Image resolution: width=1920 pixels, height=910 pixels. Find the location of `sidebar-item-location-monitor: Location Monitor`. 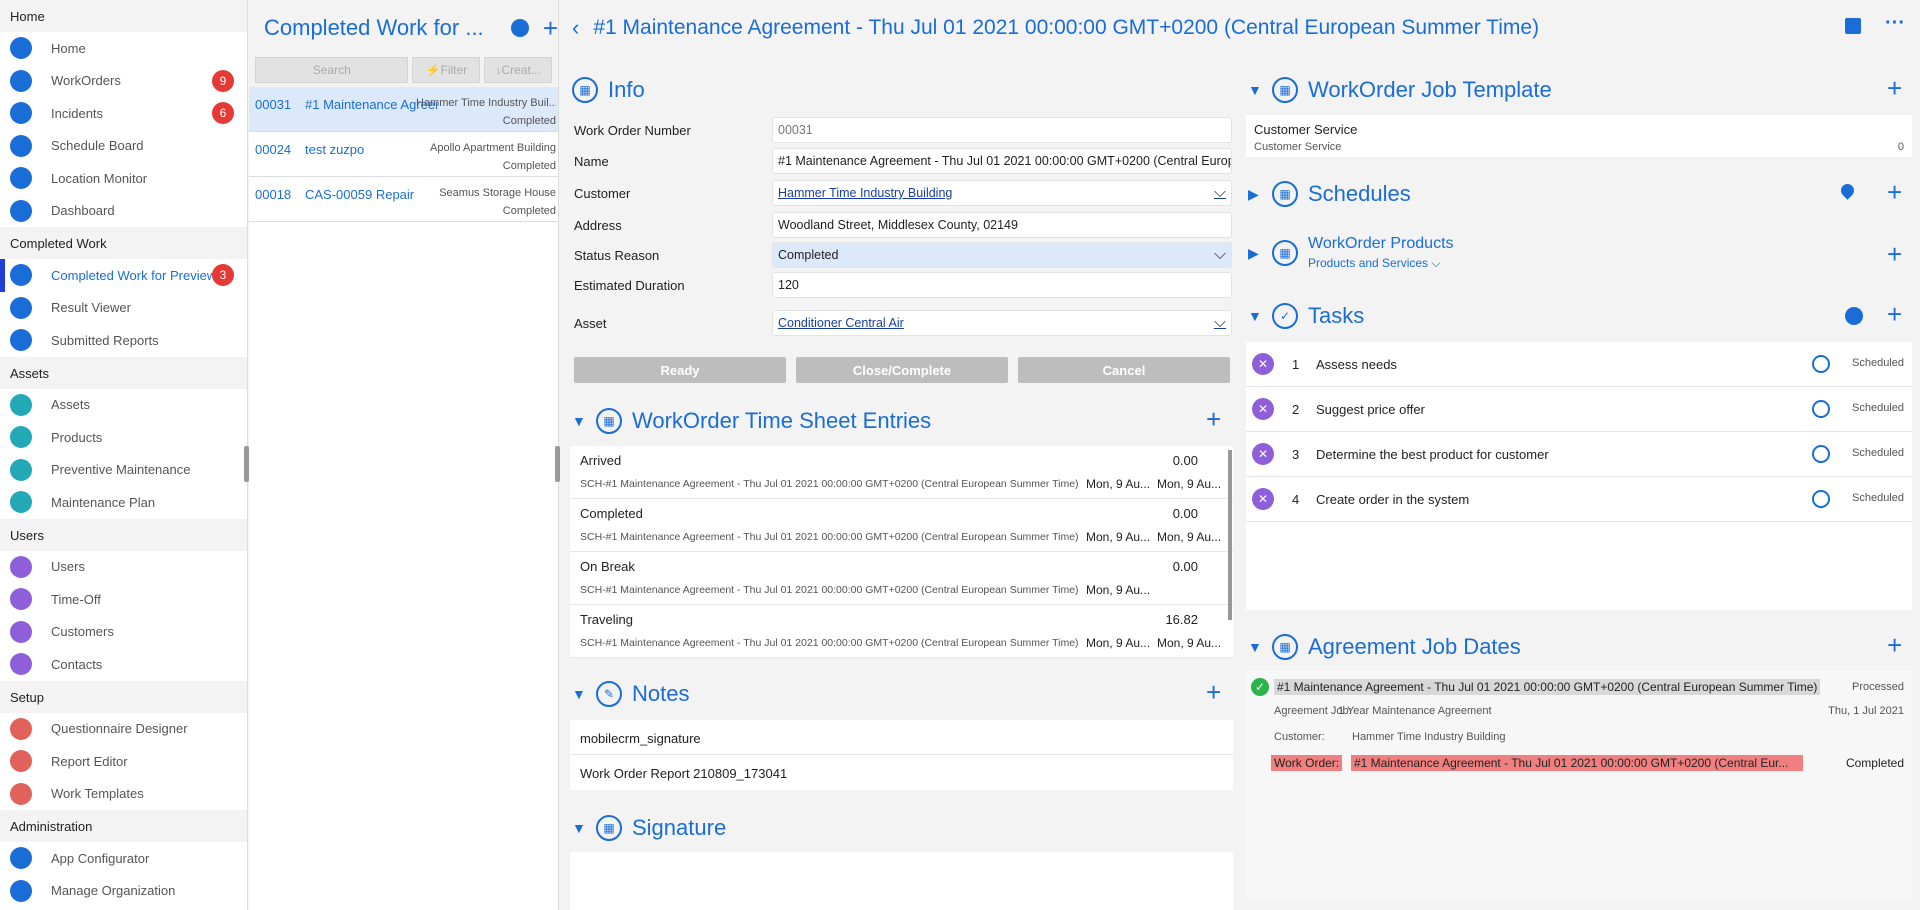

sidebar-item-location-monitor: Location Monitor is located at coordinates (123, 178).